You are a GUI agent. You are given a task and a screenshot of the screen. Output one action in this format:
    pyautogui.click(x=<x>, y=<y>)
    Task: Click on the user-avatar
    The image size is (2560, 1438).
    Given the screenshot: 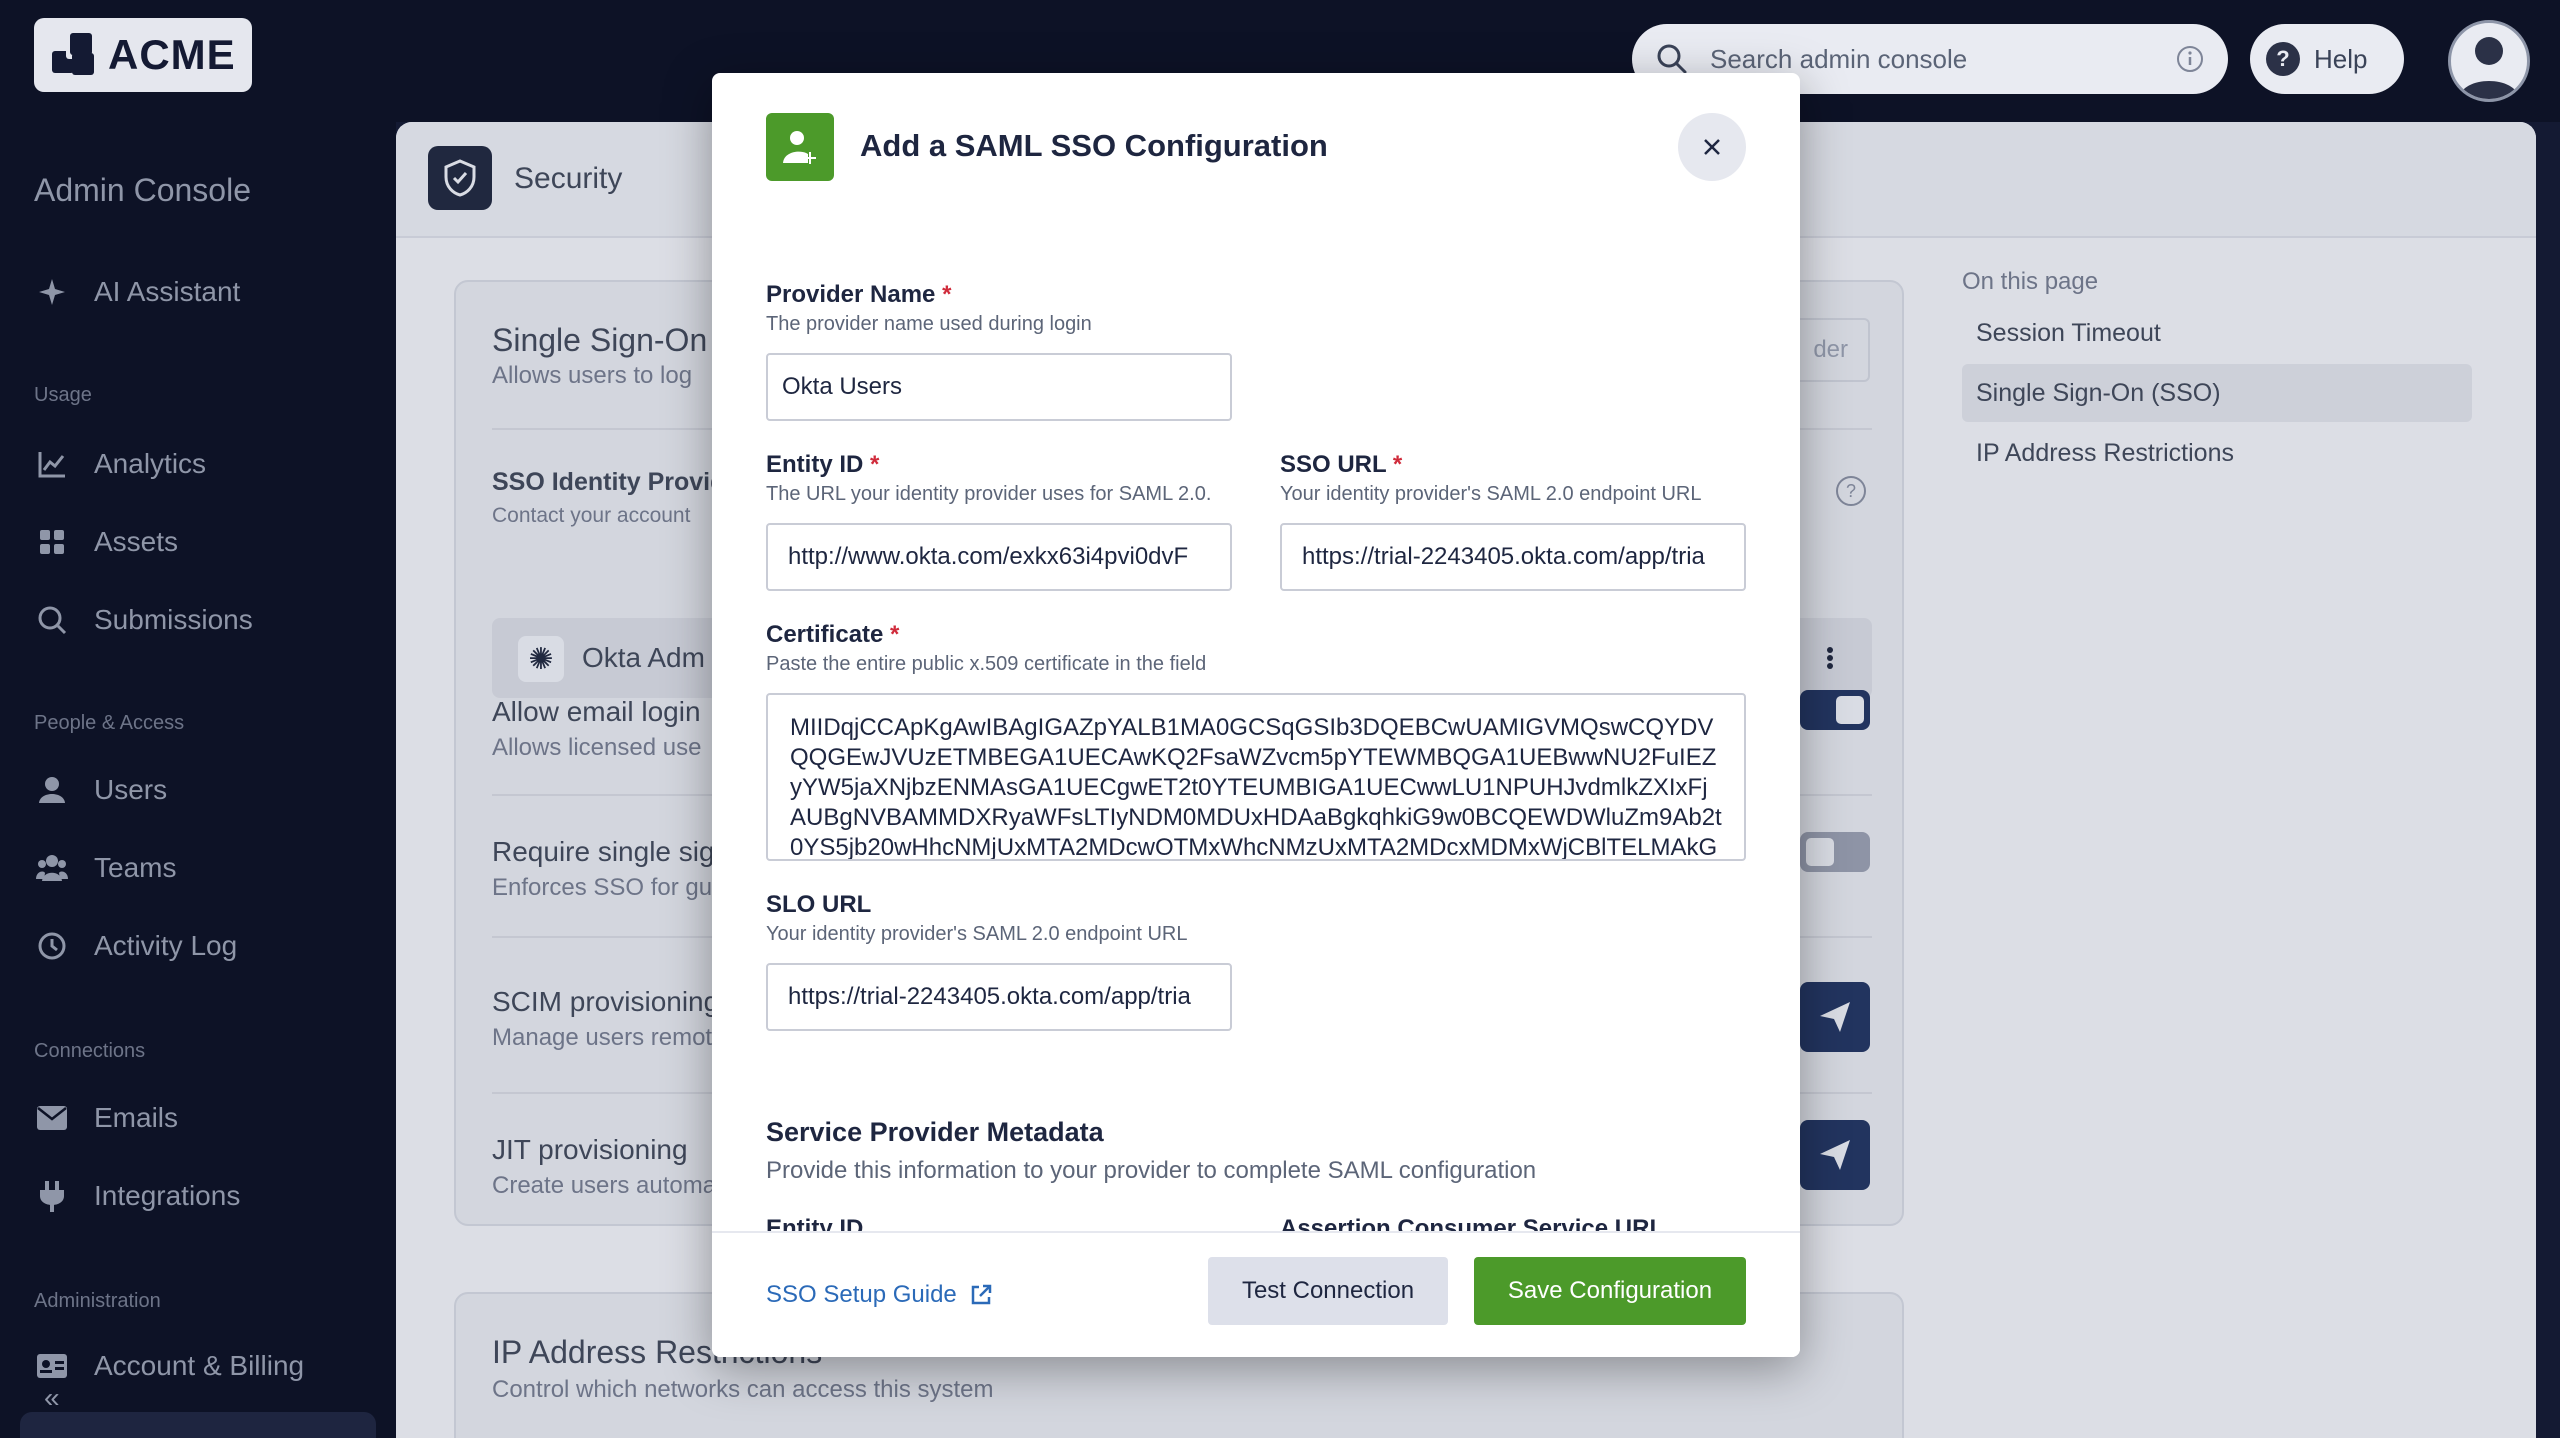 What is the action you would take?
    pyautogui.click(x=2489, y=61)
    